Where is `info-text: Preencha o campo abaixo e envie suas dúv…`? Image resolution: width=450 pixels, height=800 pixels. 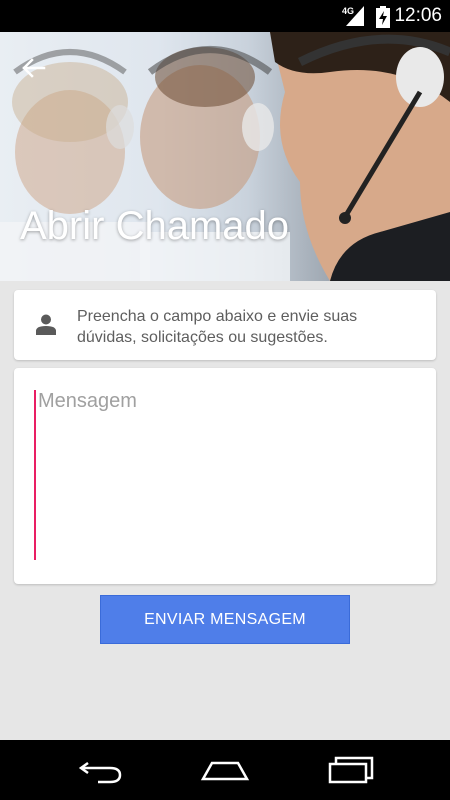 info-text: Preencha o campo abaixo e envie suas dúv… is located at coordinates (217, 327).